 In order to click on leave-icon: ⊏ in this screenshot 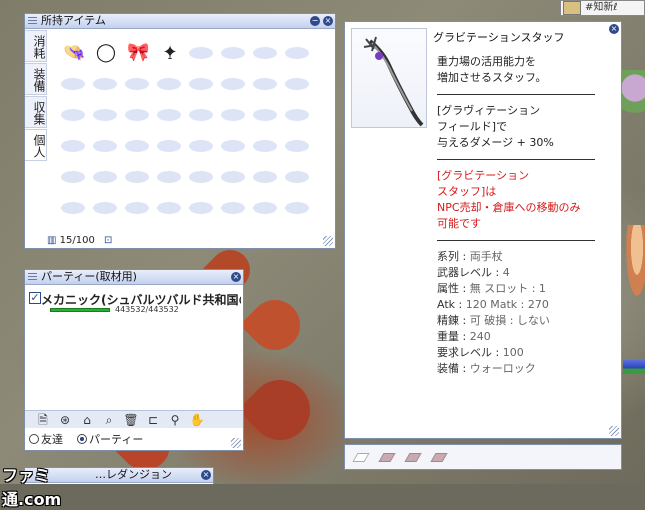, I will do `click(153, 420)`.